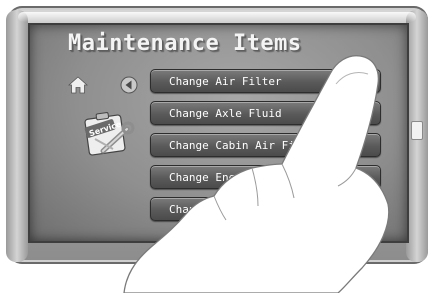 Image resolution: width=434 pixels, height=293 pixels. I want to click on menu-item-change-axle-fluid: Change Axle Fluid, so click(265, 113).